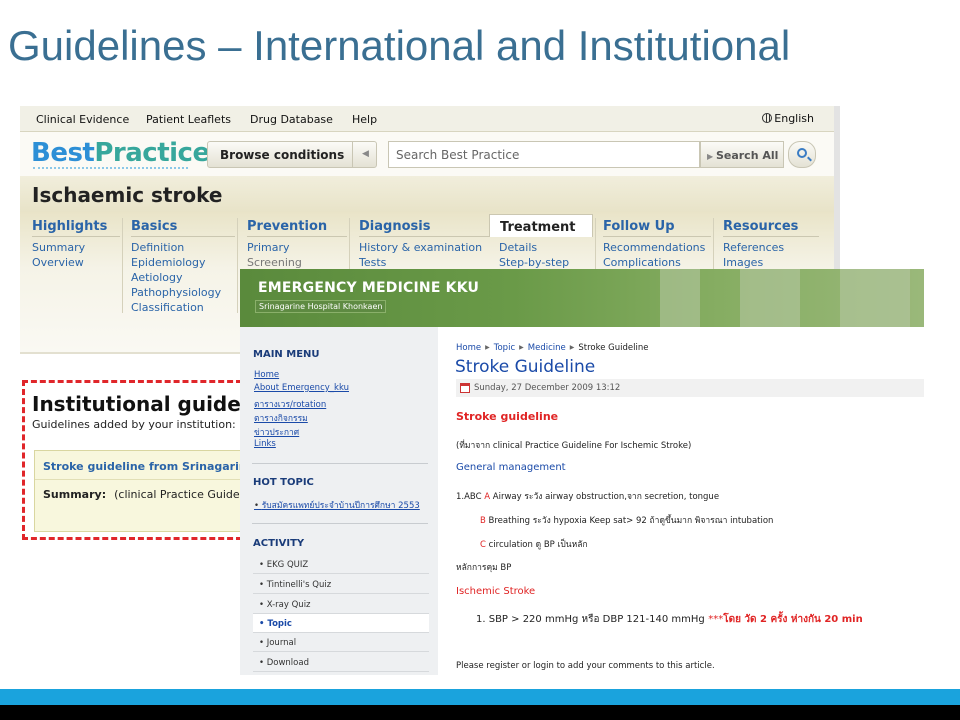 This screenshot has height=720, width=960. Describe the element at coordinates (183, 292) in the screenshot. I see `tab-link: Pathophysiology` at that location.